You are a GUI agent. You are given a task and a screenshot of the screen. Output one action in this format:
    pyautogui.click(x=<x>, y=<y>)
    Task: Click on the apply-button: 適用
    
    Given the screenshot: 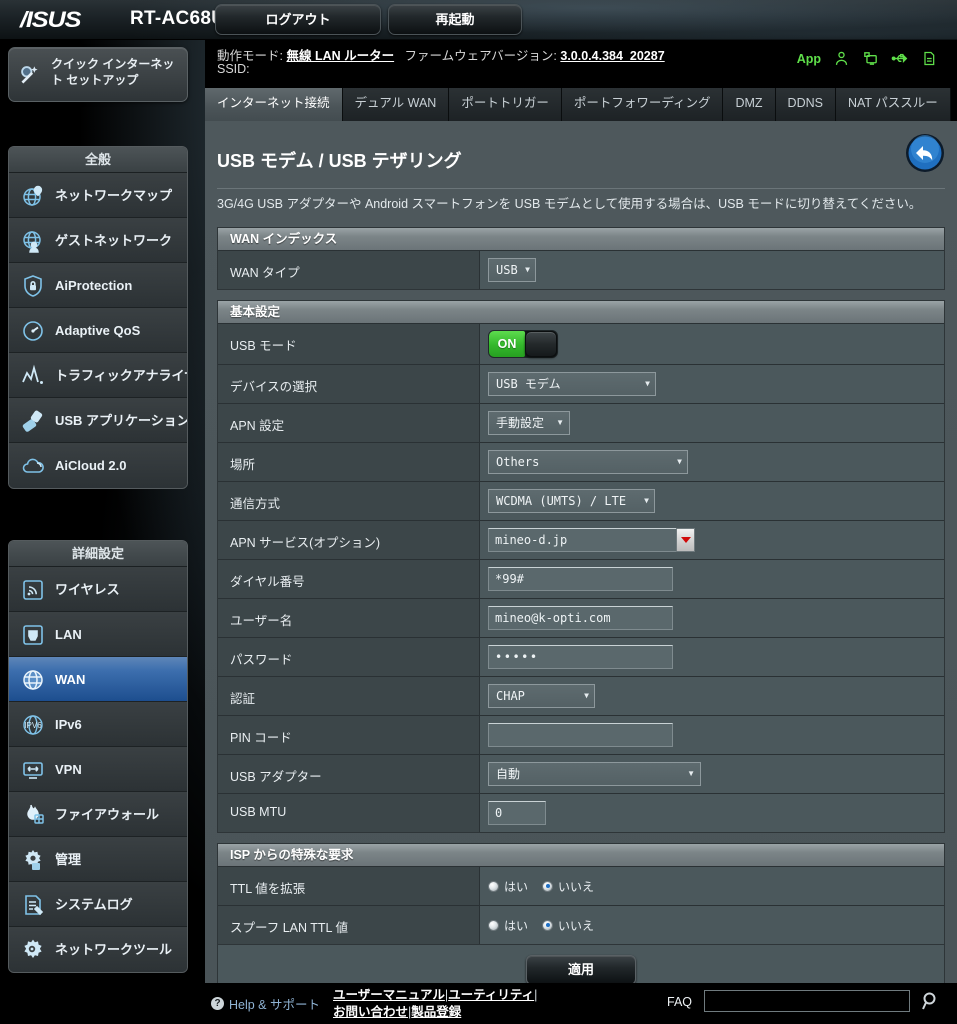 What is the action you would take?
    pyautogui.click(x=581, y=969)
    